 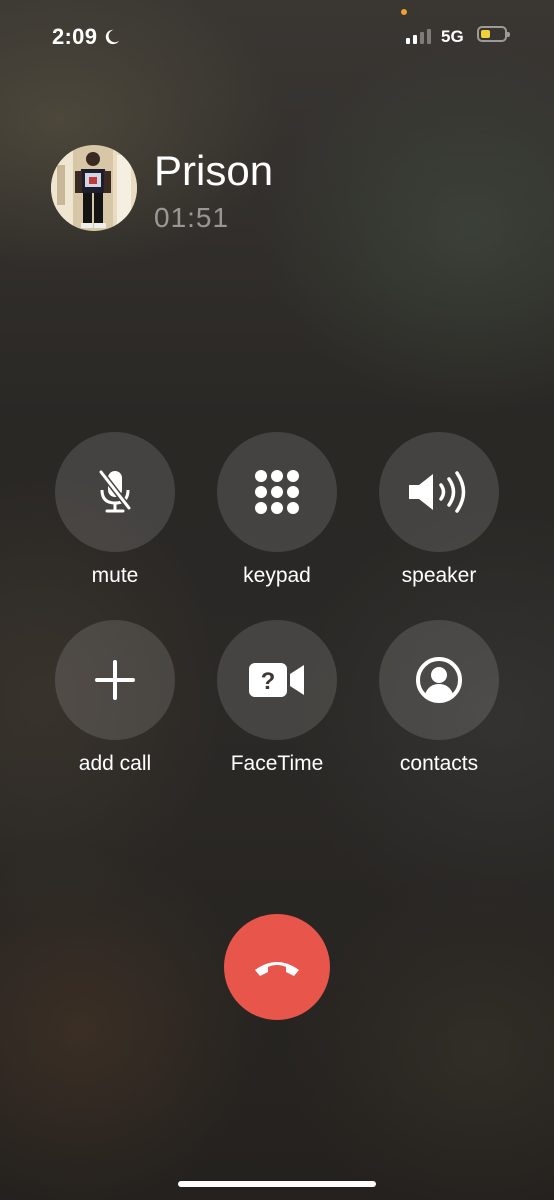 I want to click on speaker-button: speaker, so click(x=439, y=510).